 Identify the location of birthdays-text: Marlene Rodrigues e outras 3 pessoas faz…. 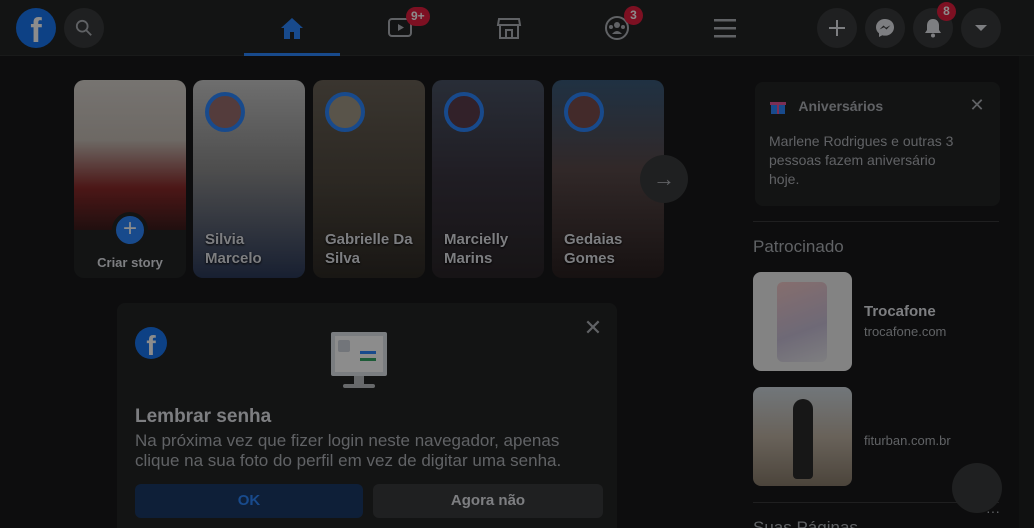
(861, 160).